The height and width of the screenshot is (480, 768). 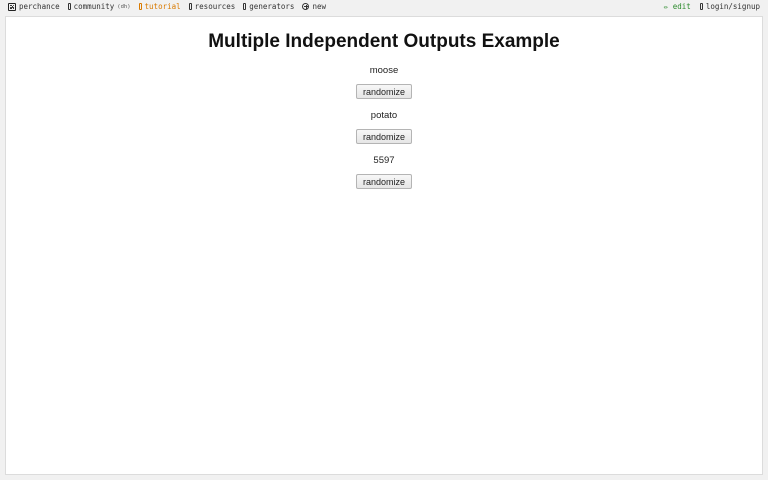 What do you see at coordinates (39, 6) in the screenshot?
I see `nav-perchance-label: perchance` at bounding box center [39, 6].